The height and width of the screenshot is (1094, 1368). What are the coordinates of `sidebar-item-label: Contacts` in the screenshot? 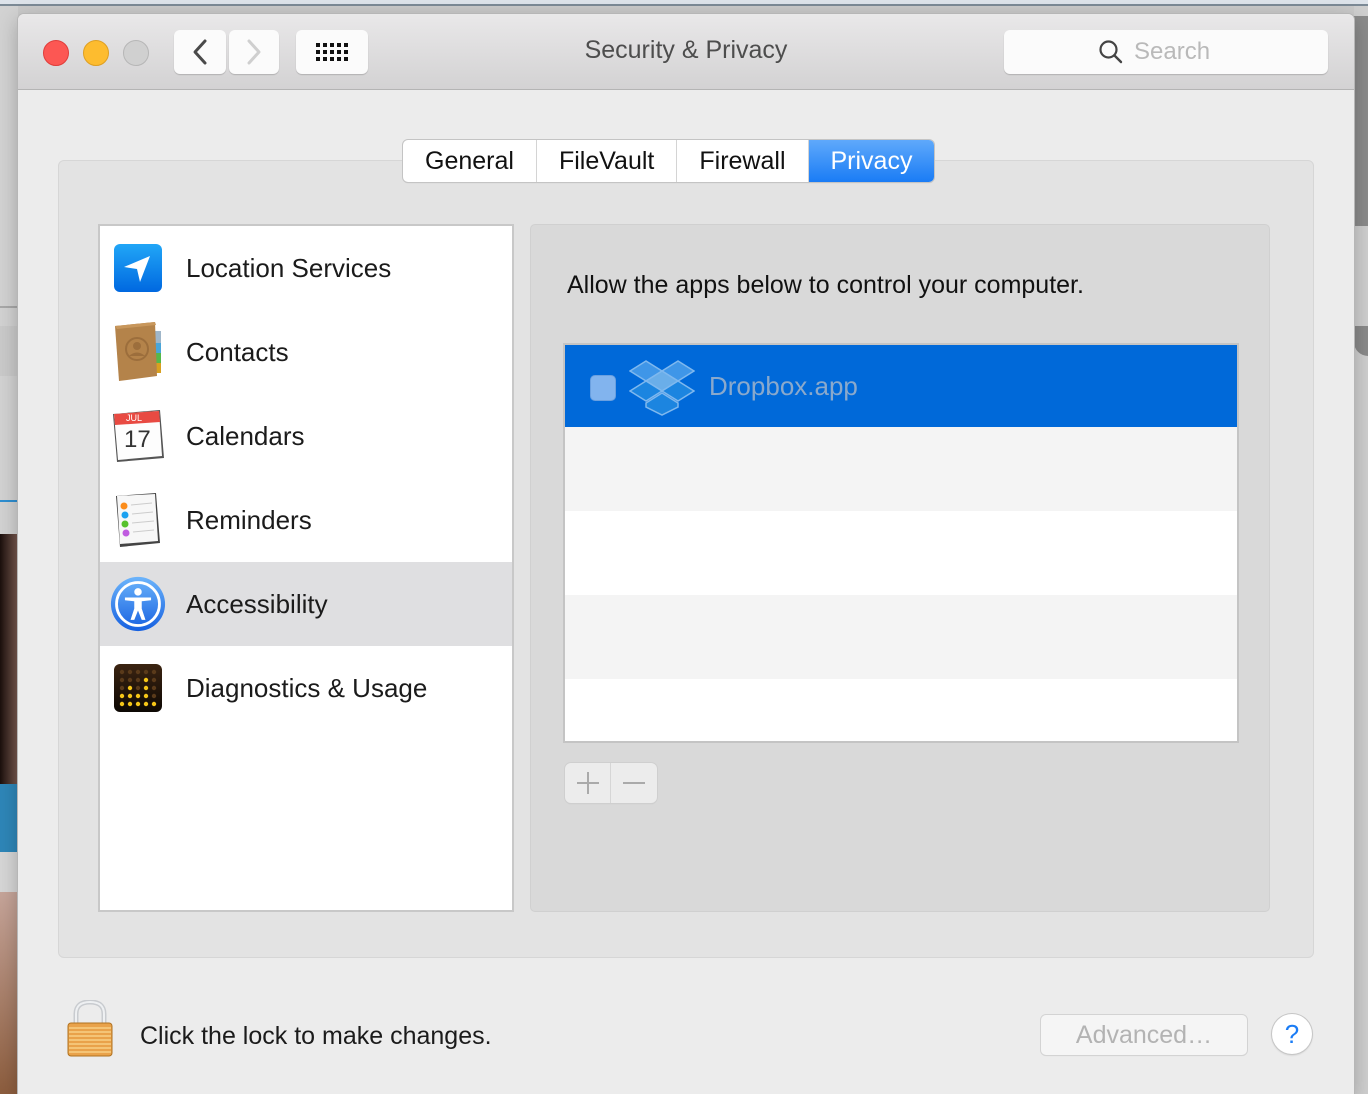 It's located at (237, 351).